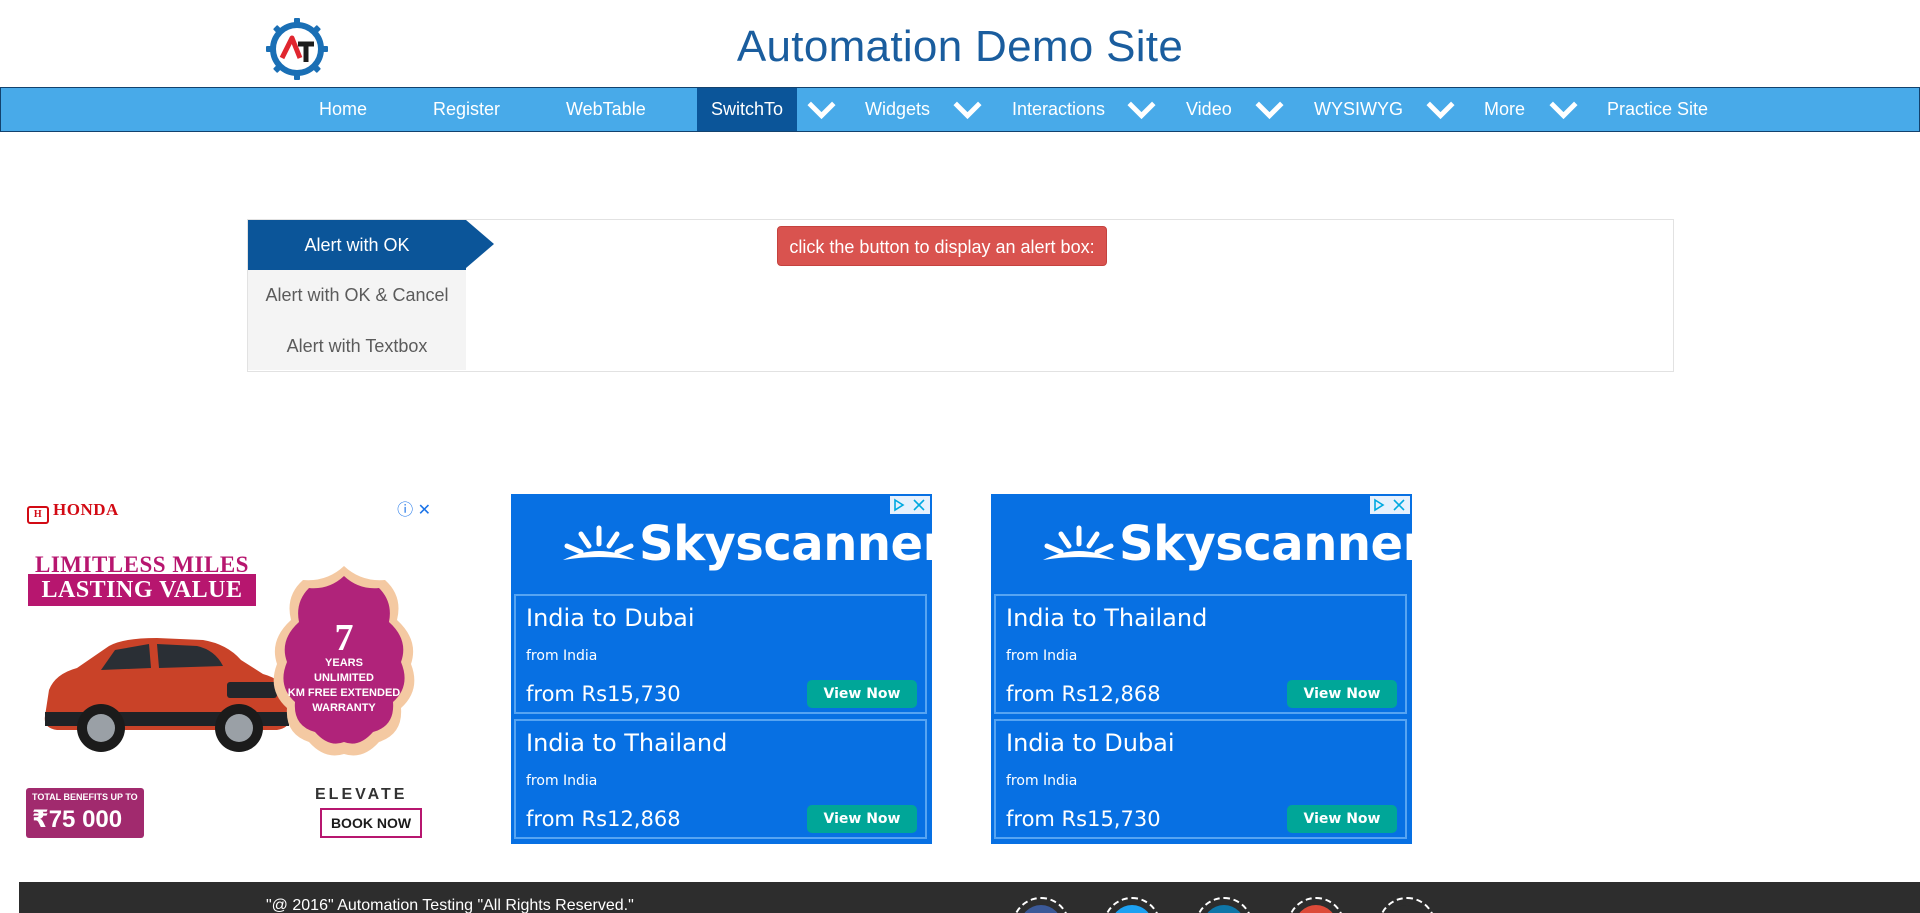  I want to click on honda-brand: H HONDA, so click(73, 512).